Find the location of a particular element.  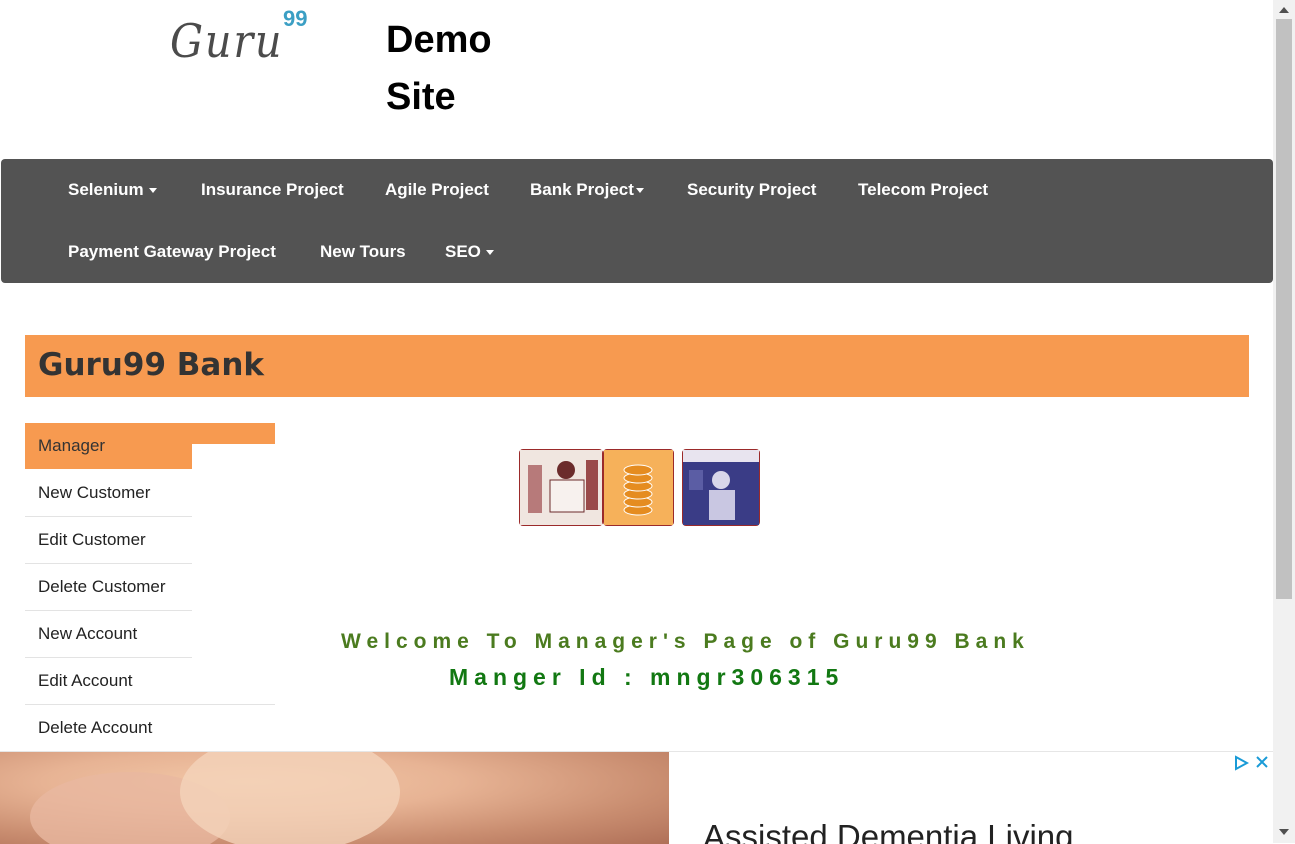

sidebar-item-new-account: New Account is located at coordinates (108, 634).